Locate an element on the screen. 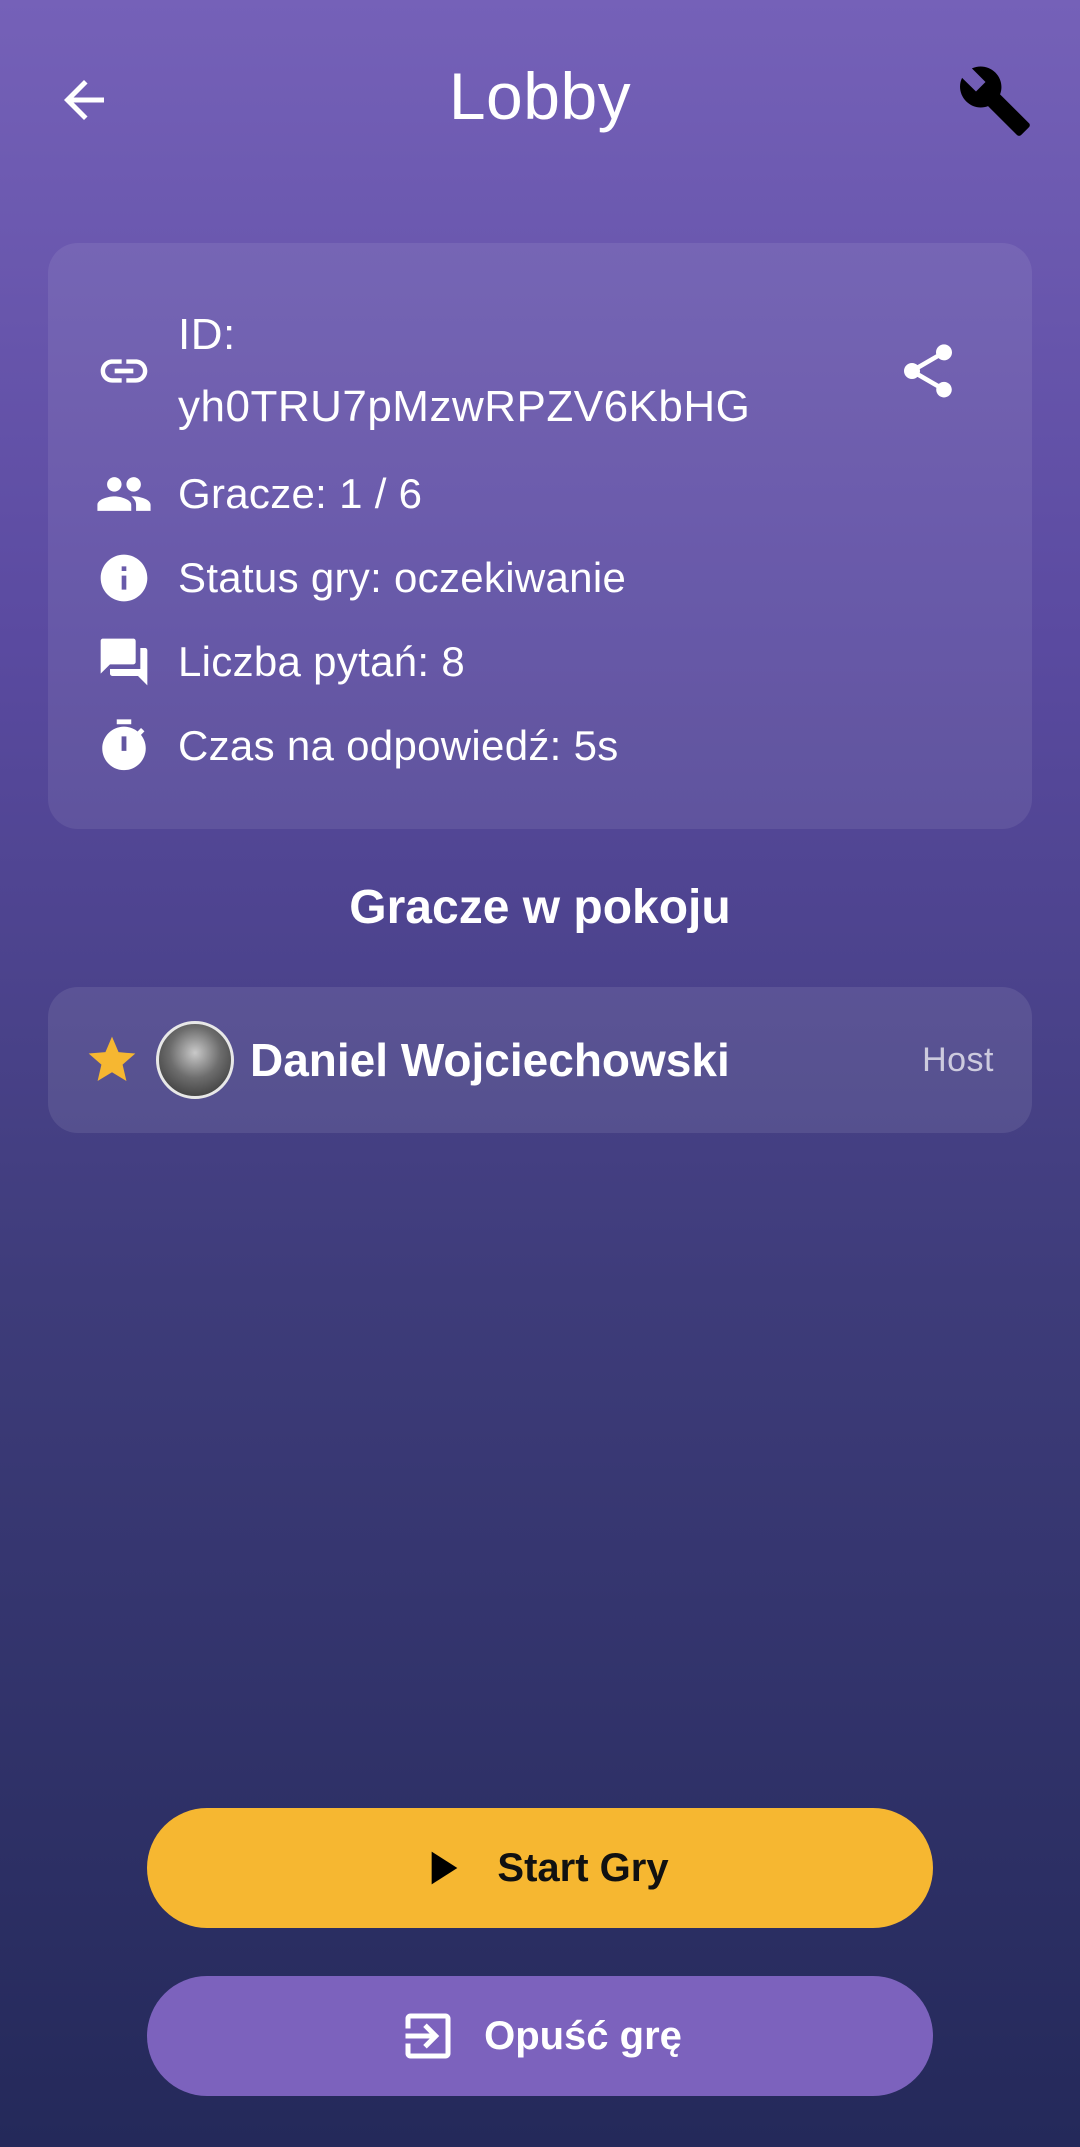 This screenshot has height=2147, width=1080. question-count: Liczba pytań: 8 is located at coordinates (322, 661).